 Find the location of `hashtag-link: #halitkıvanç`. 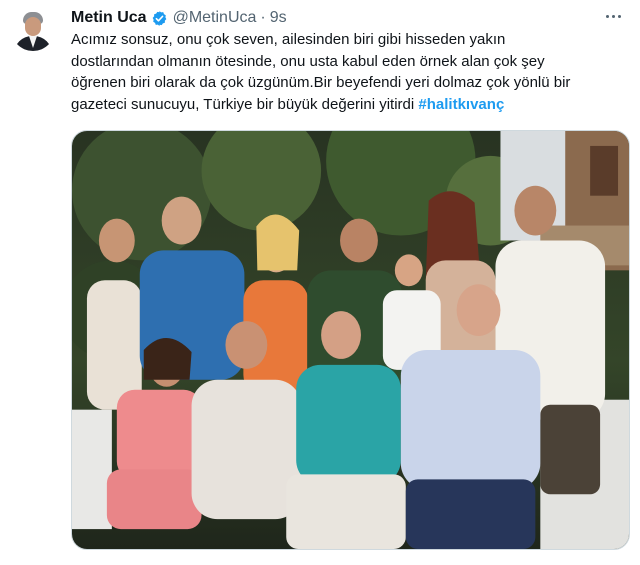

hashtag-link: #halitkıvanç is located at coordinates (461, 104).